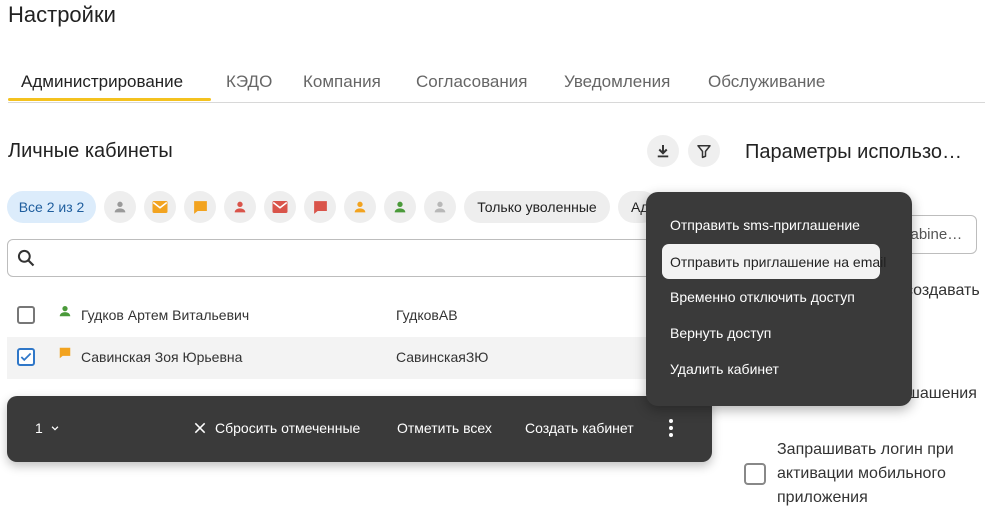 This screenshot has width=989, height=514. I want to click on mobile-login-checkbox, so click(755, 474).